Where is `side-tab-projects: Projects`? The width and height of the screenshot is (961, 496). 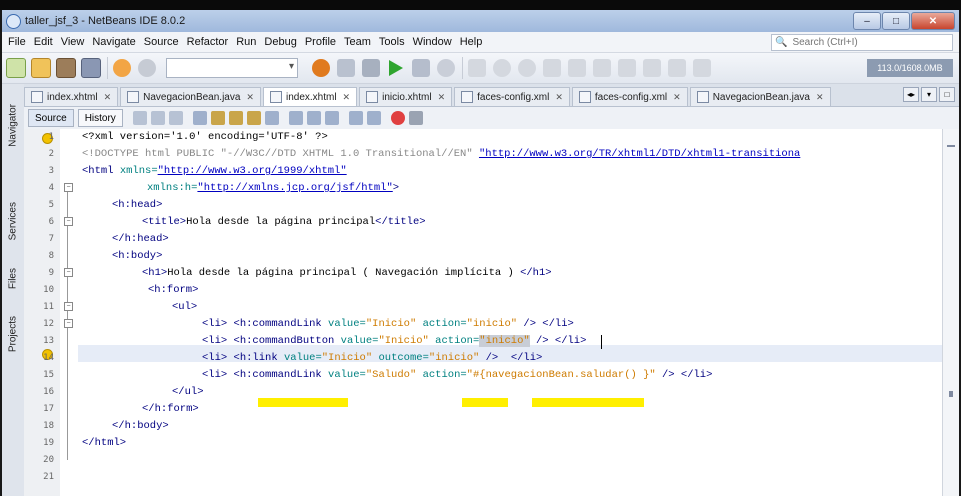
side-tab-projects: Projects is located at coordinates (13, 334).